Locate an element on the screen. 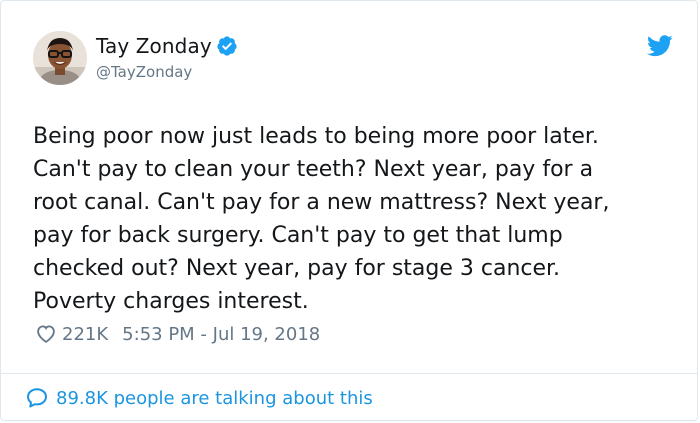  heart-icon is located at coordinates (46, 334).